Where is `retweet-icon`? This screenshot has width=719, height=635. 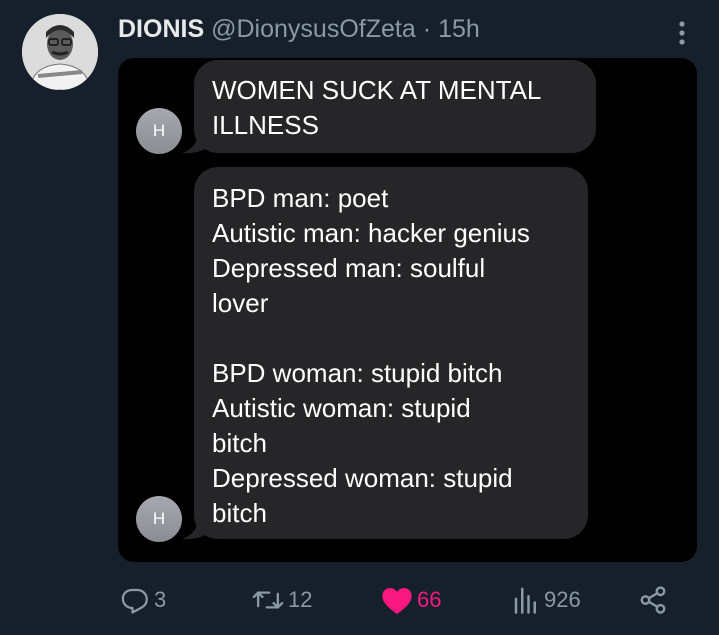
retweet-icon is located at coordinates (268, 600).